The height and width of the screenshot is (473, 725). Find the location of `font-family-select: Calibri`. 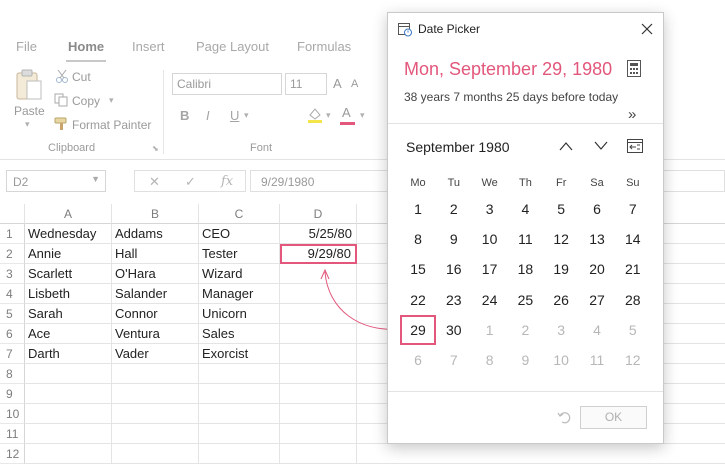

font-family-select: Calibri is located at coordinates (227, 84).